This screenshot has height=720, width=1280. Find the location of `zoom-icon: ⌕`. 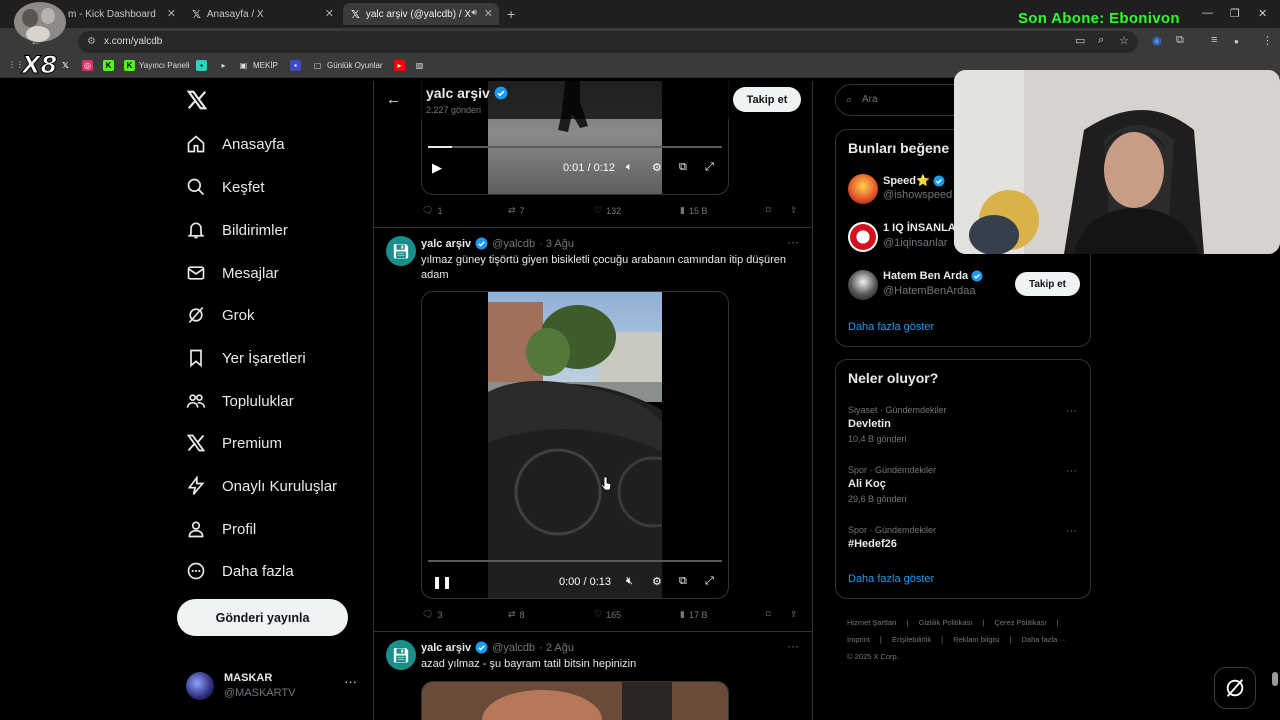

zoom-icon: ⌕ is located at coordinates (1101, 40).